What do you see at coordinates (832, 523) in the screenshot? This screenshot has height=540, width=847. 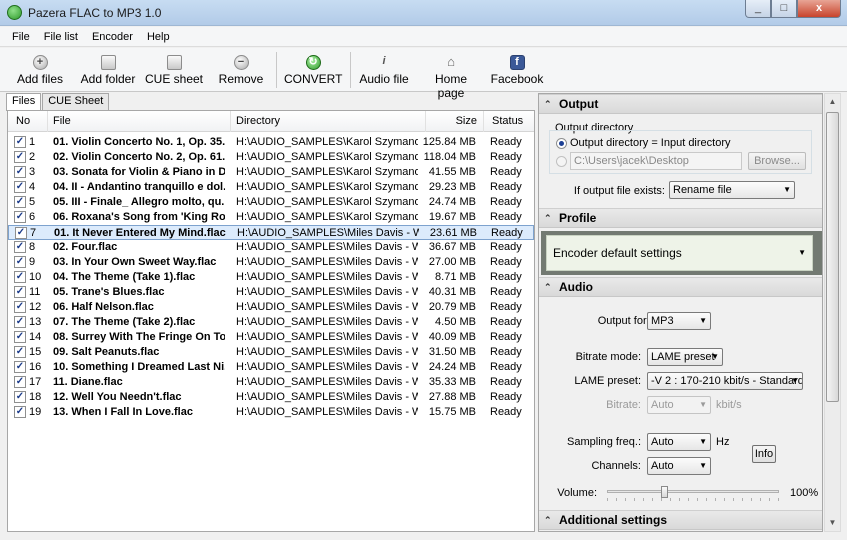 I see `scroll-down-icon: ▼` at bounding box center [832, 523].